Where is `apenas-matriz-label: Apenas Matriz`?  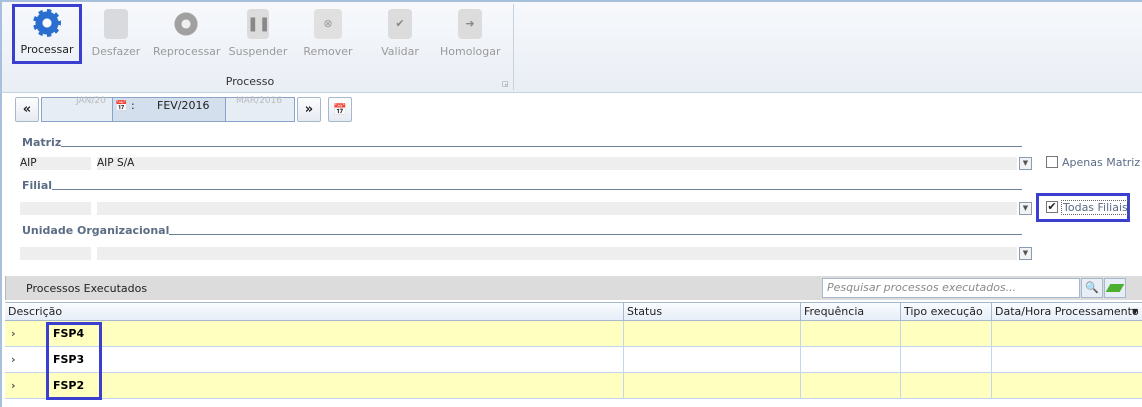
apenas-matriz-label: Apenas Matriz is located at coordinates (1101, 162).